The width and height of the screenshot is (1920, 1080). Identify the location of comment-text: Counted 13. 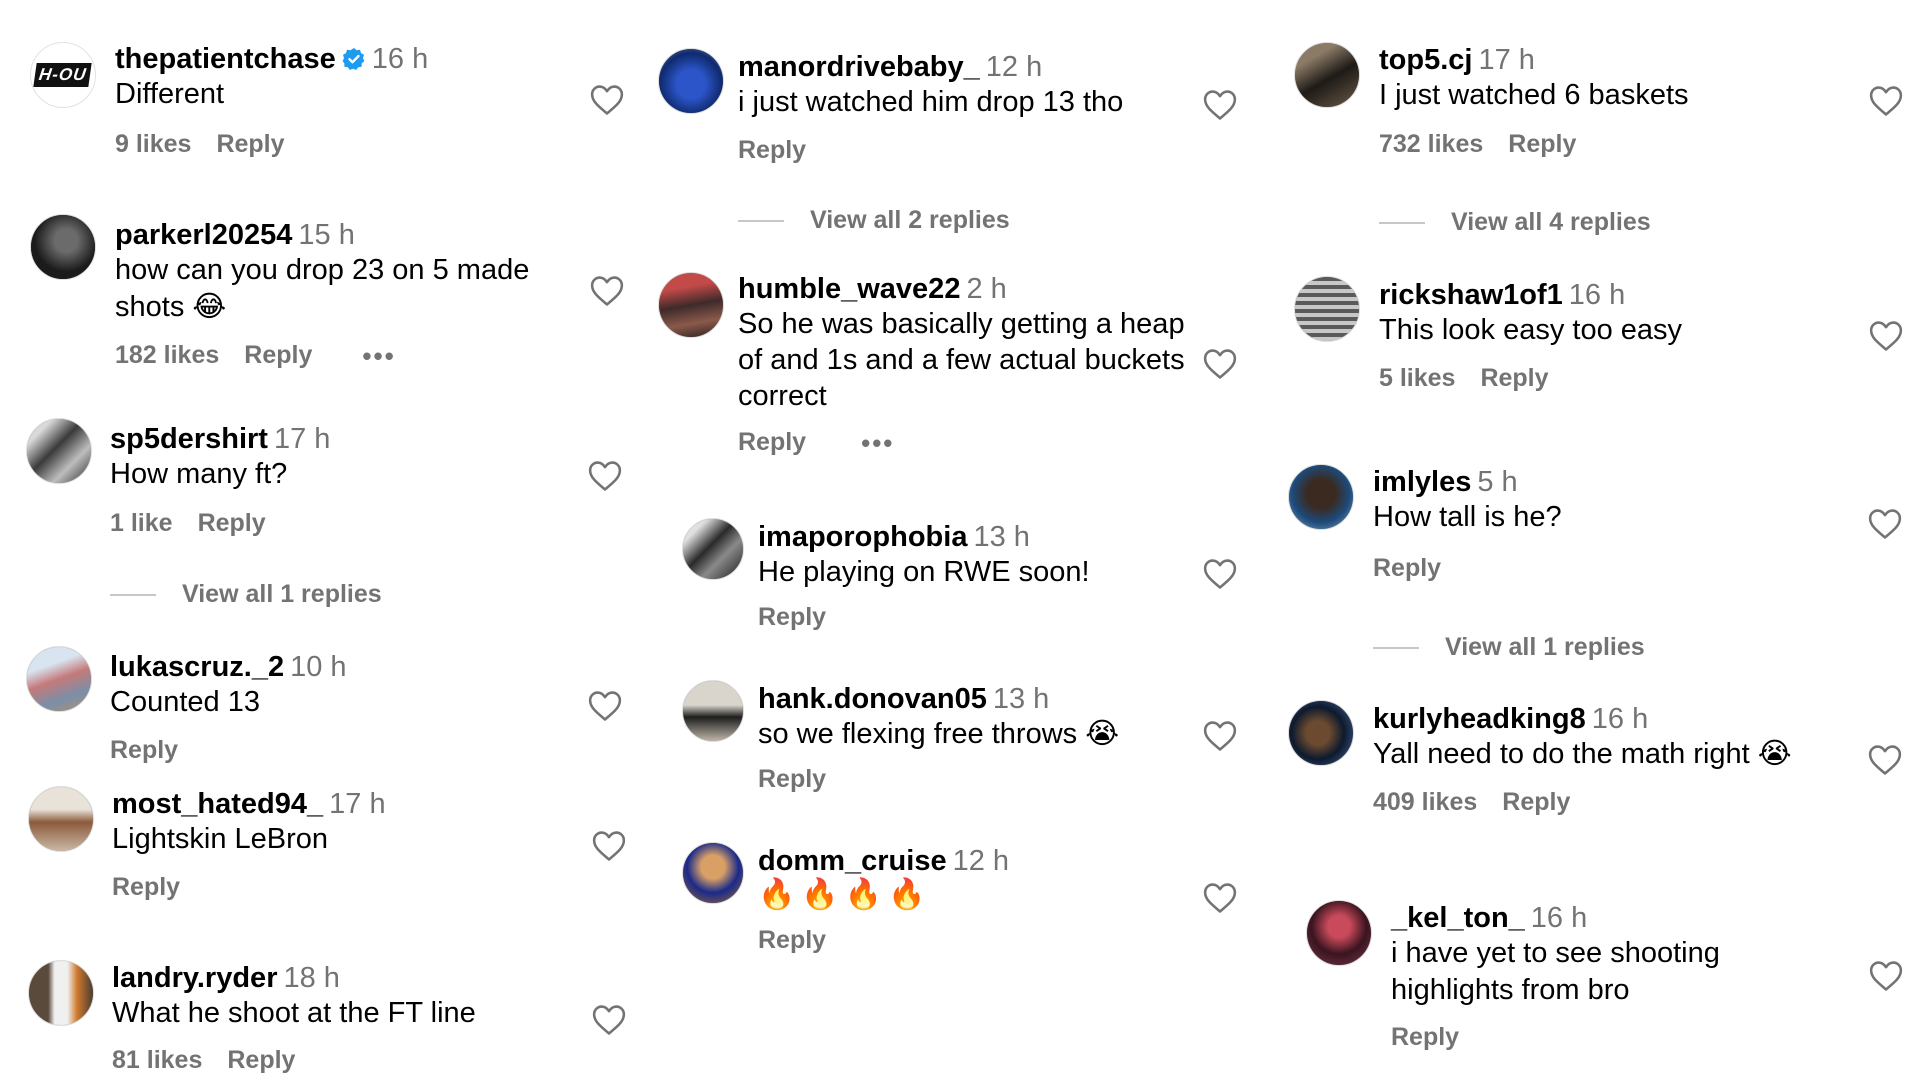
(185, 702).